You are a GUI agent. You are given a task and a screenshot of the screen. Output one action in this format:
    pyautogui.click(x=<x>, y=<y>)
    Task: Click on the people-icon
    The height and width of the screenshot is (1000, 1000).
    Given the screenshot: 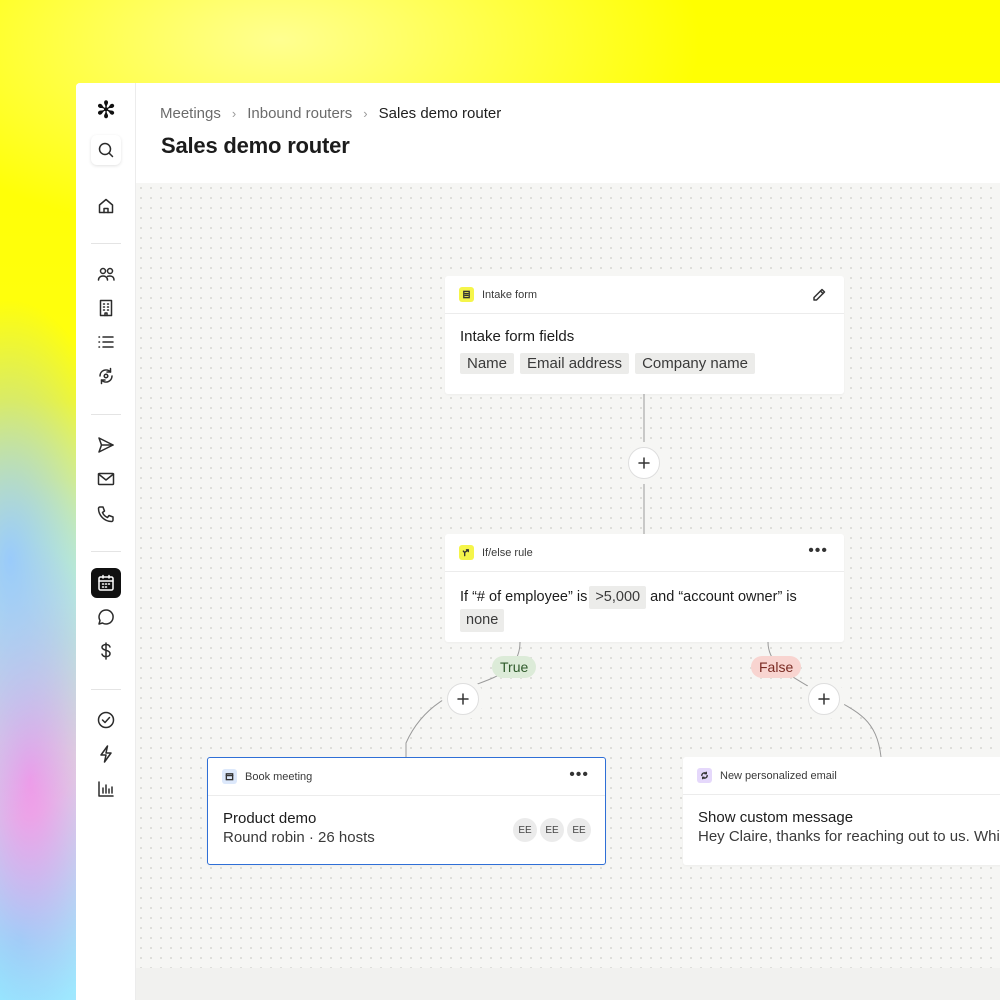 What is the action you would take?
    pyautogui.click(x=106, y=274)
    